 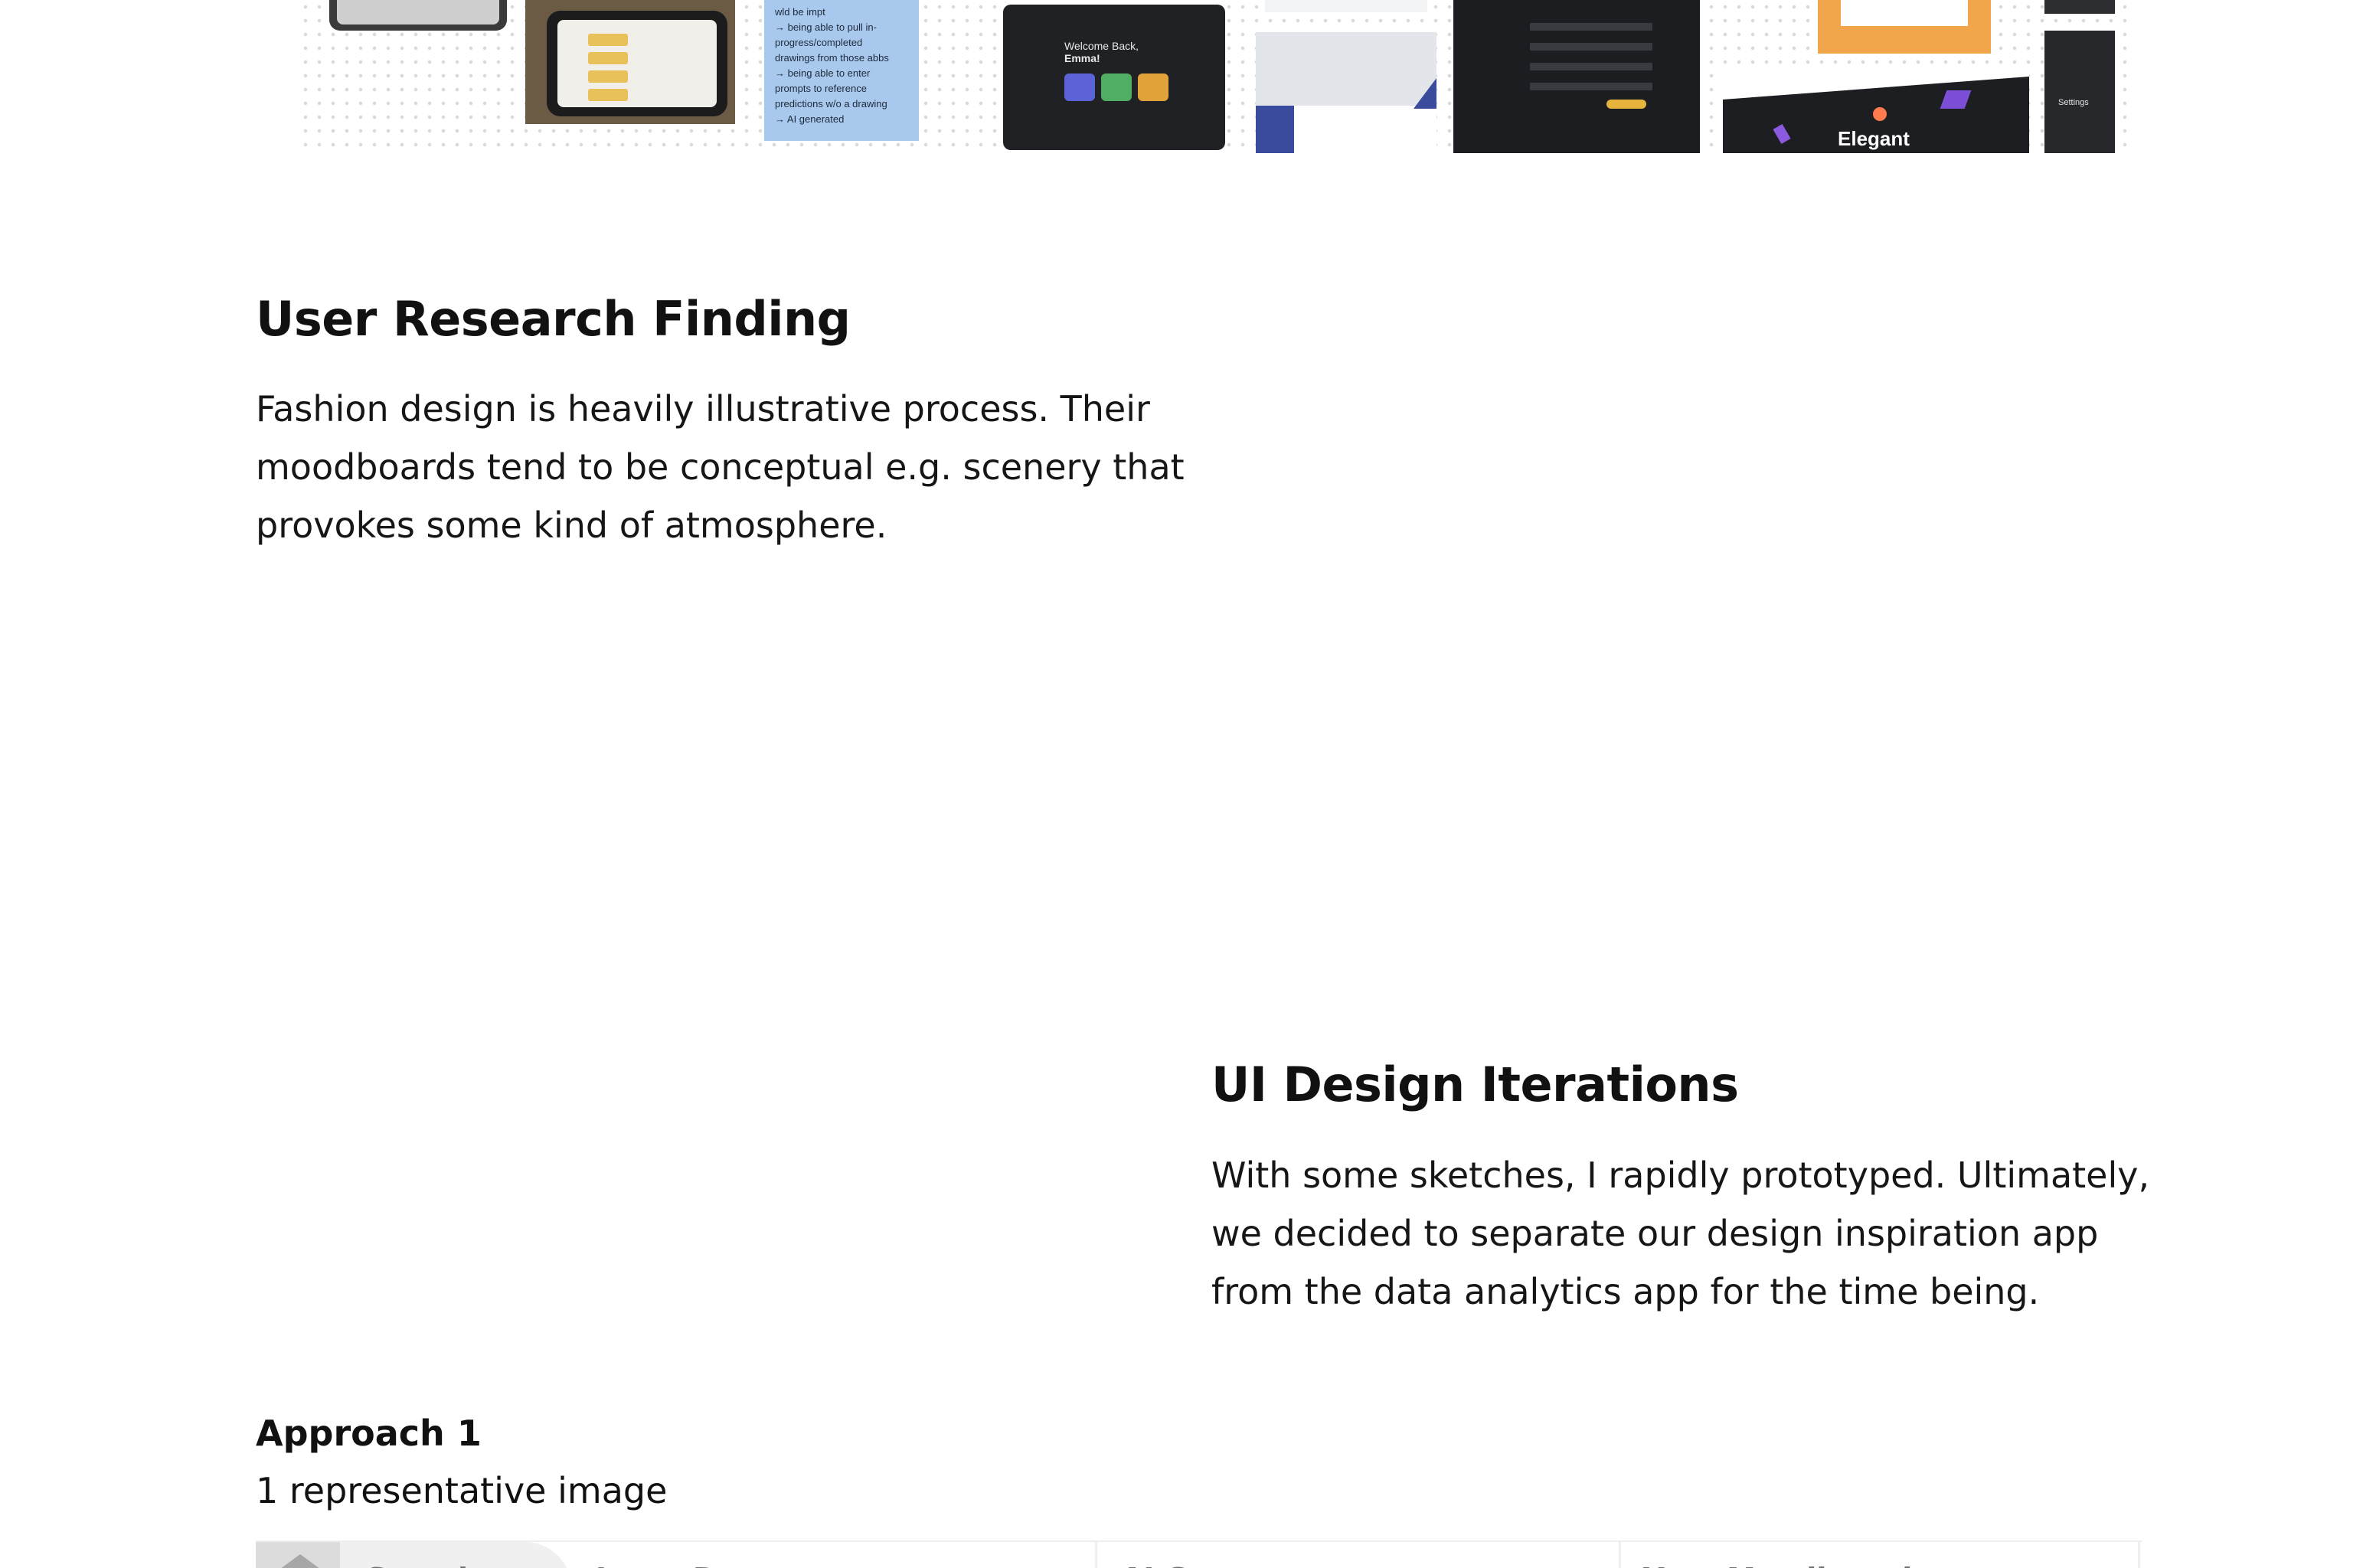 What do you see at coordinates (683, 1565) in the screenshot?
I see `input-data-tab: Input Data` at bounding box center [683, 1565].